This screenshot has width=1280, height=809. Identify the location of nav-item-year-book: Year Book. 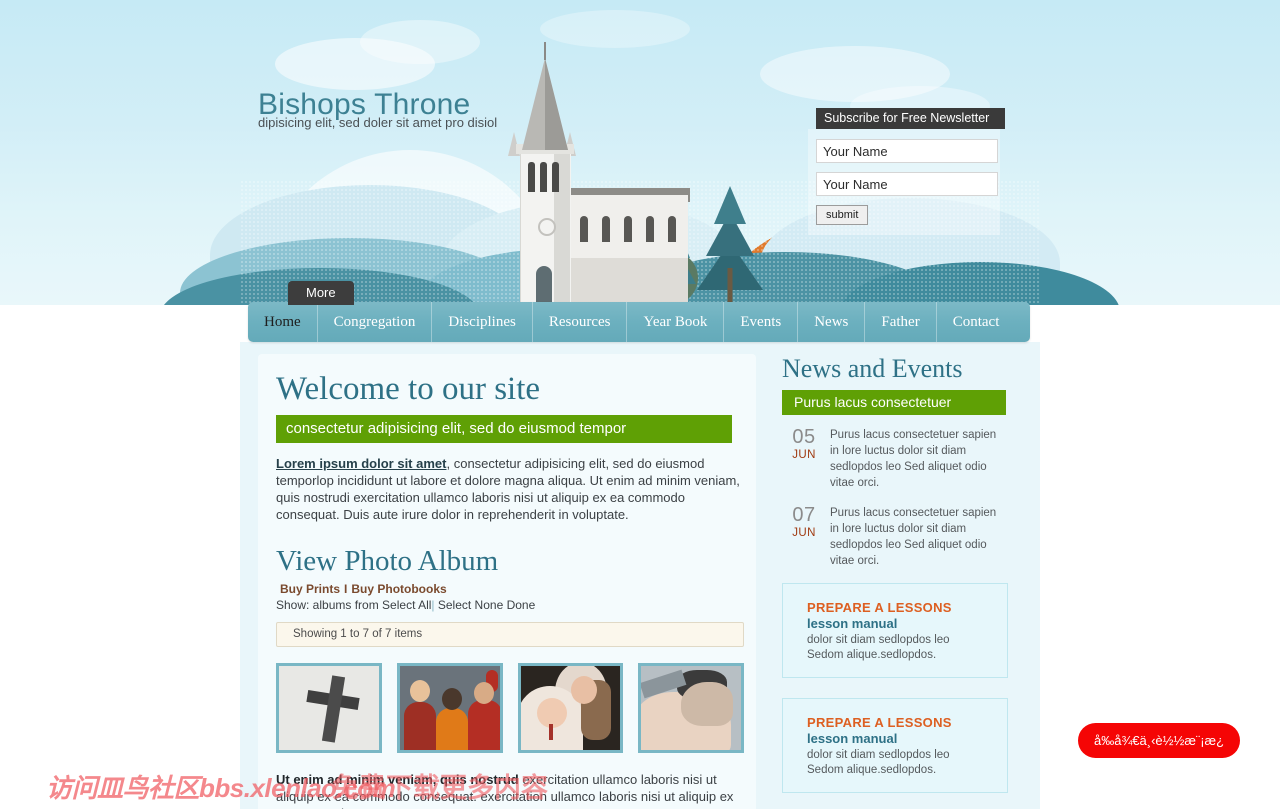
(676, 322).